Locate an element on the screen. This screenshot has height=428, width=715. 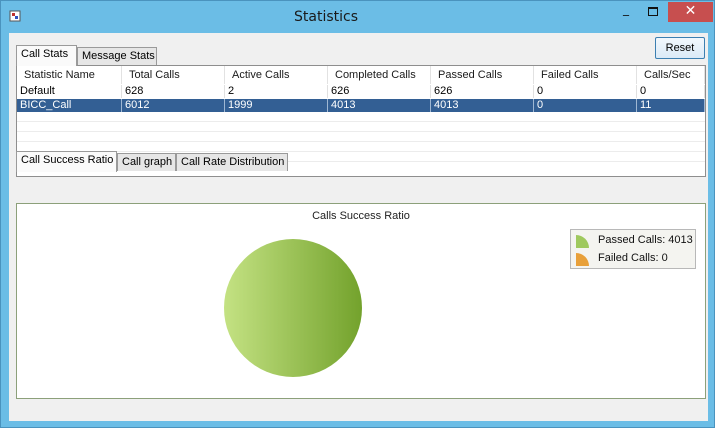
table-cell: 11 is located at coordinates (671, 105).